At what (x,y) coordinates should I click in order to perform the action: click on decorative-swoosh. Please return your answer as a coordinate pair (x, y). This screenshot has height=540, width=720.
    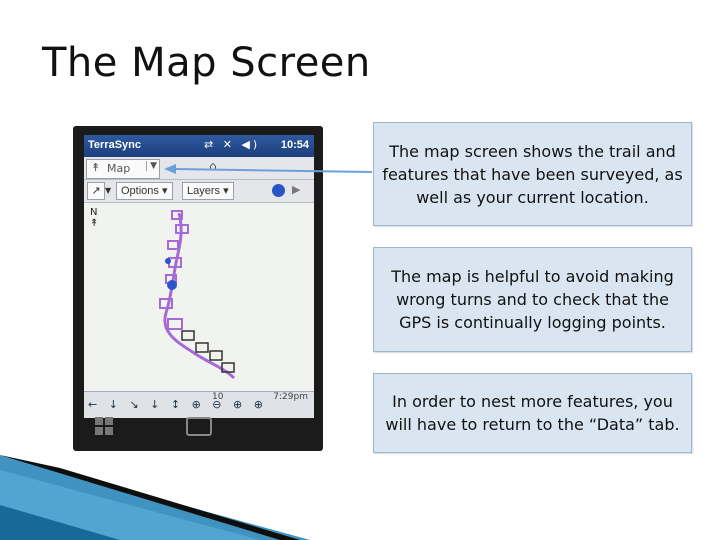
    Looking at the image, I should click on (155, 497).